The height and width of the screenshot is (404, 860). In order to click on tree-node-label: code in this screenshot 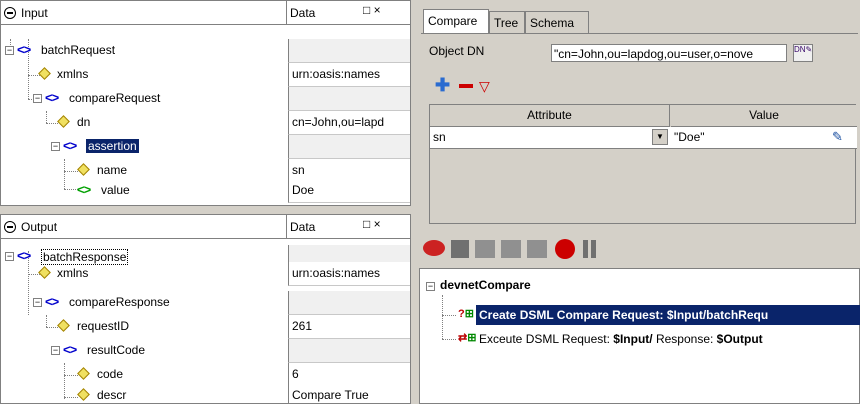, I will do `click(110, 374)`.